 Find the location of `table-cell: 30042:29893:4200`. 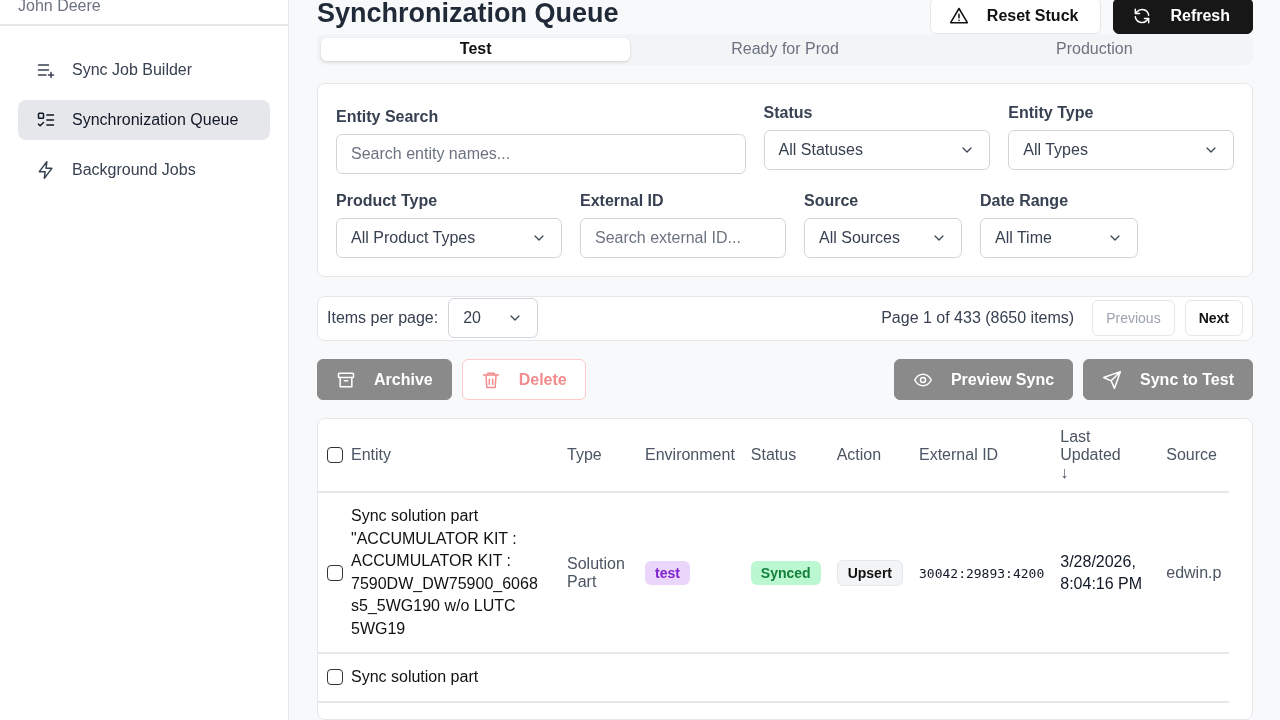

table-cell: 30042:29893:4200 is located at coordinates (982, 573).